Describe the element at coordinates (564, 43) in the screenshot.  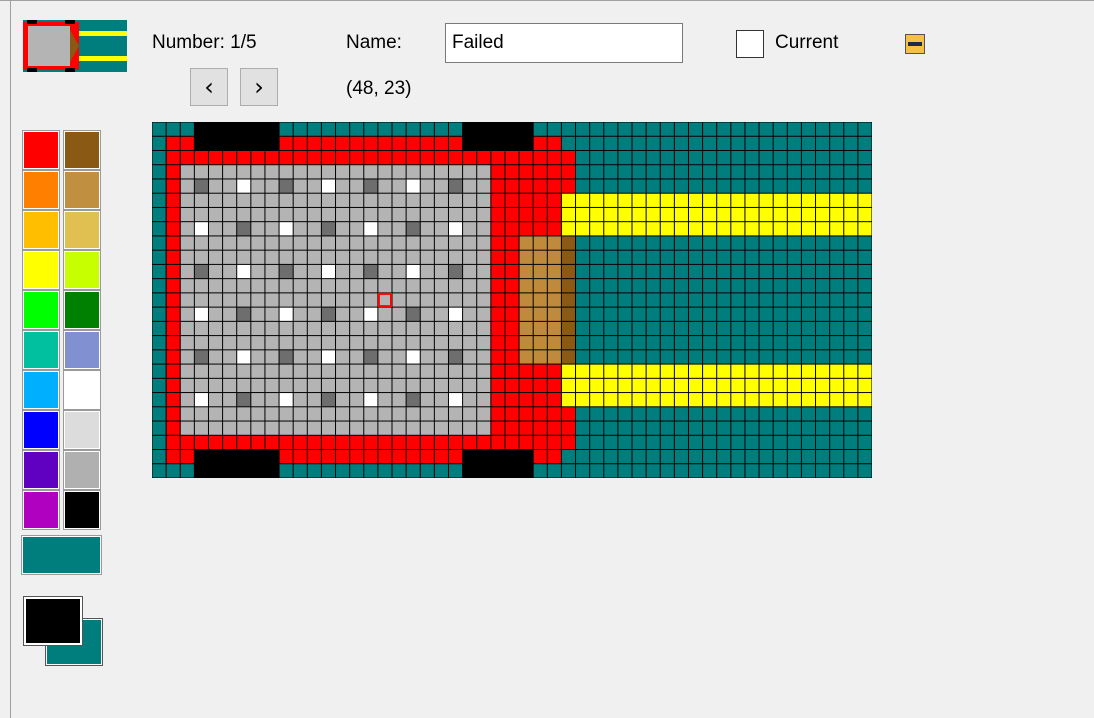
I see `name-input` at that location.